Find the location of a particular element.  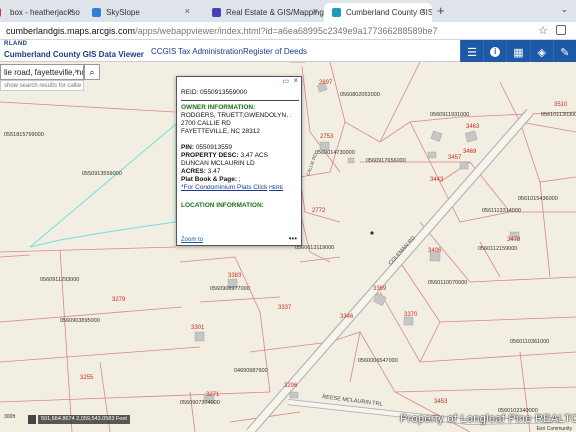

parcel-id: 0560917656000 is located at coordinates (386, 161).